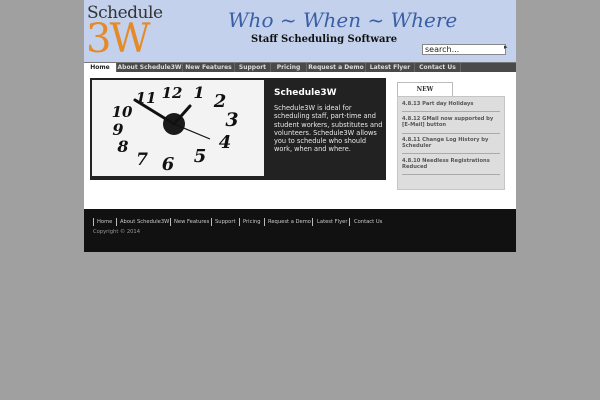  Describe the element at coordinates (168, 164) in the screenshot. I see `clock-number: 6` at that location.